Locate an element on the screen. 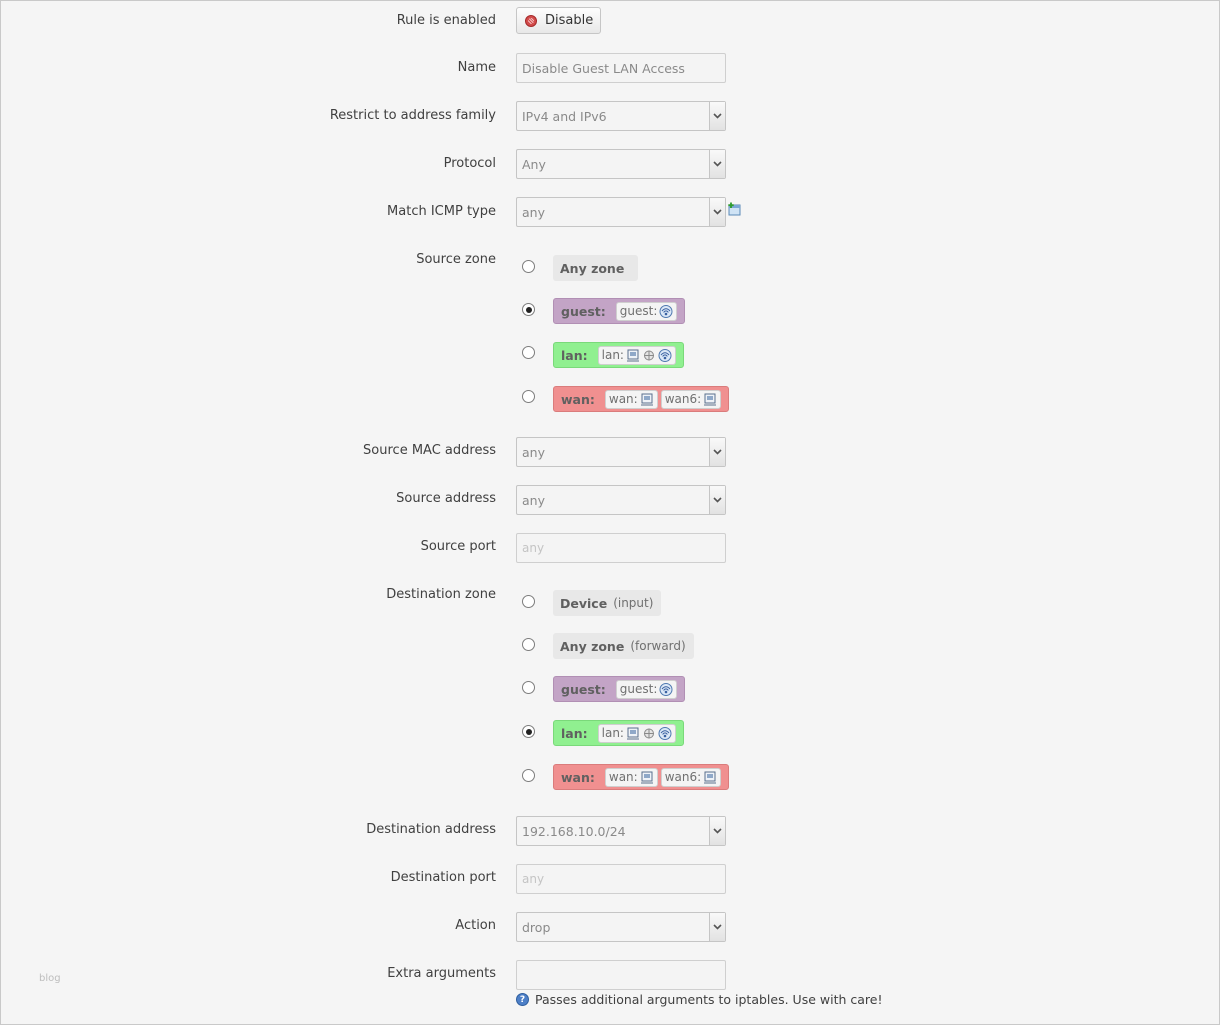 The height and width of the screenshot is (1025, 1220). protocol-select: Any is located at coordinates (621, 164).